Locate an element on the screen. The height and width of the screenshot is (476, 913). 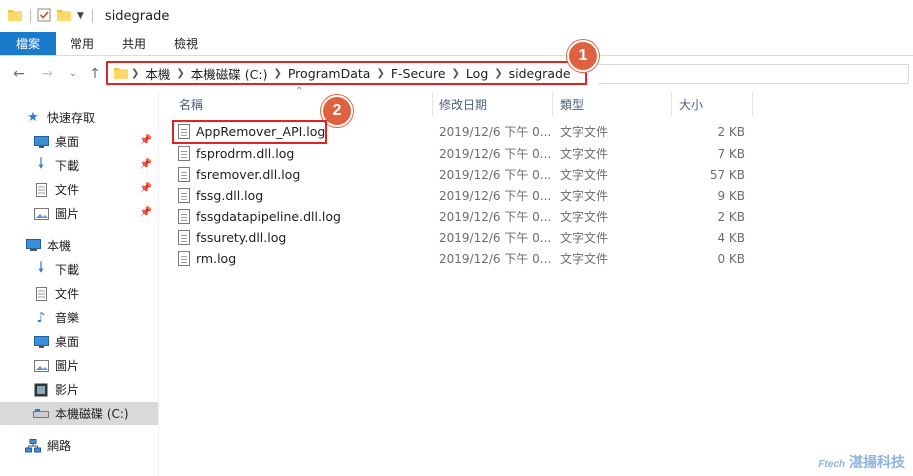
file-name-cell: fsremover.dll.log is located at coordinates (307, 174).